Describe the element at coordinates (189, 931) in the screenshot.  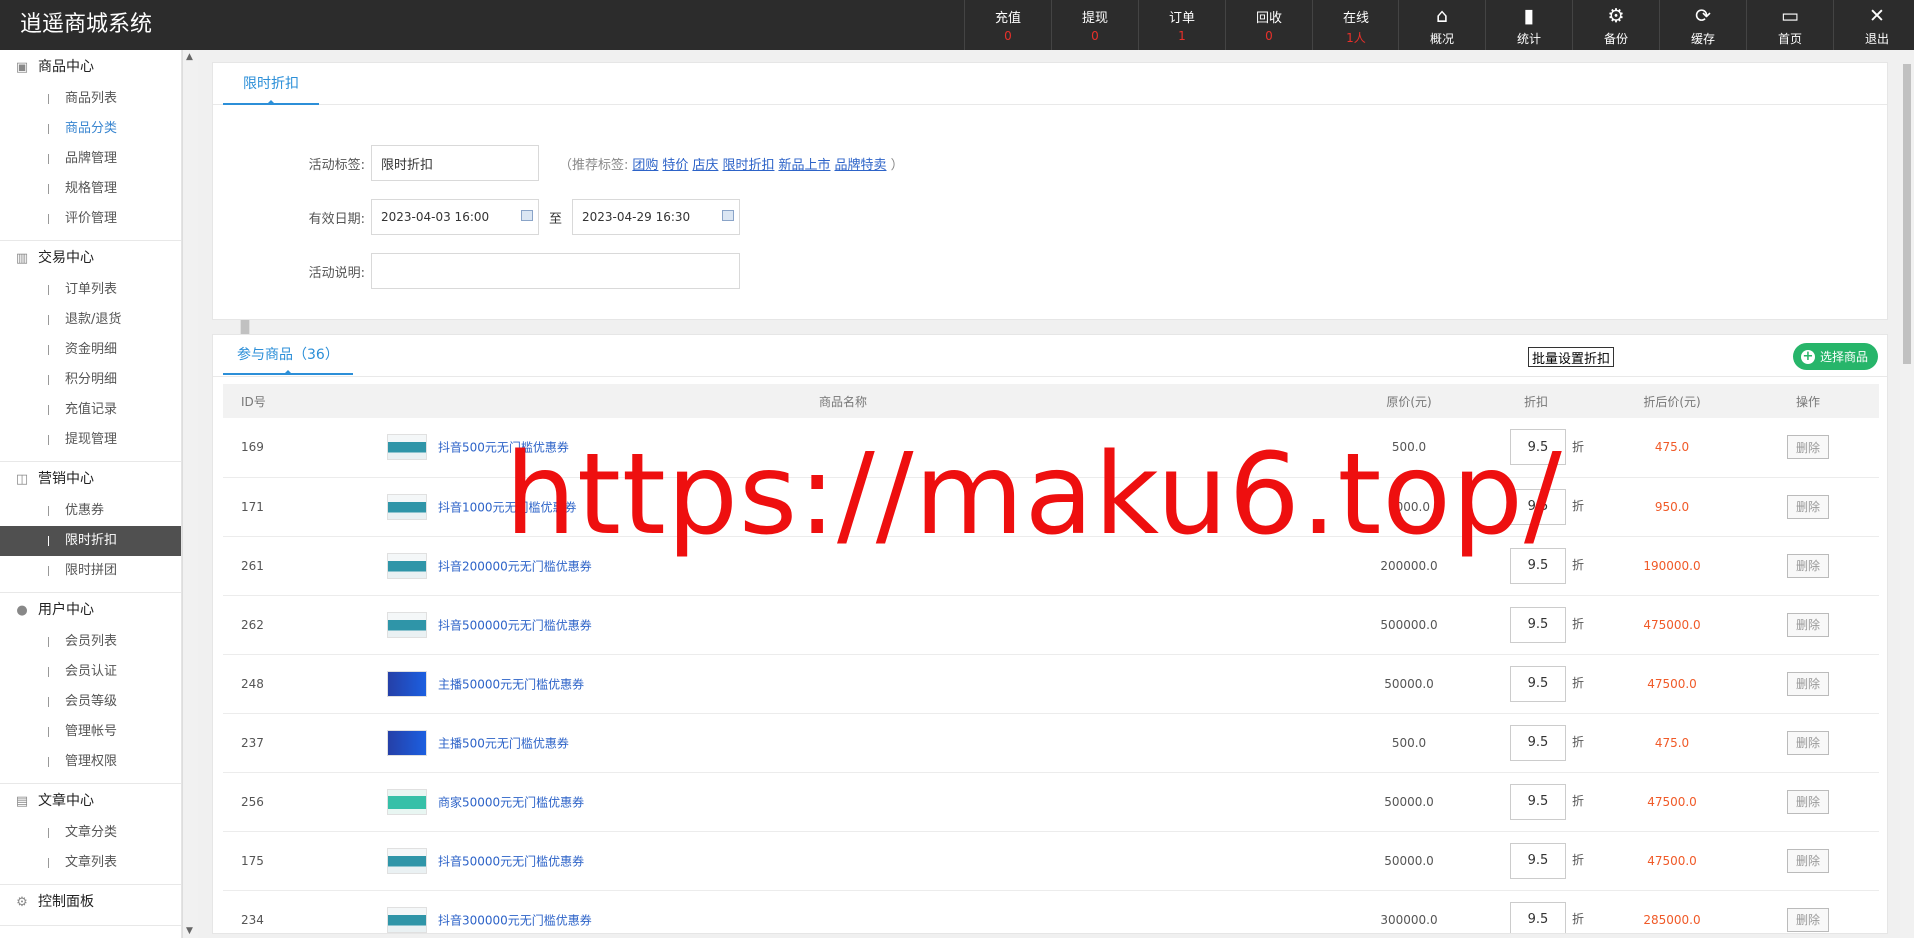
I see `scroll-down-icon: ▼` at that location.